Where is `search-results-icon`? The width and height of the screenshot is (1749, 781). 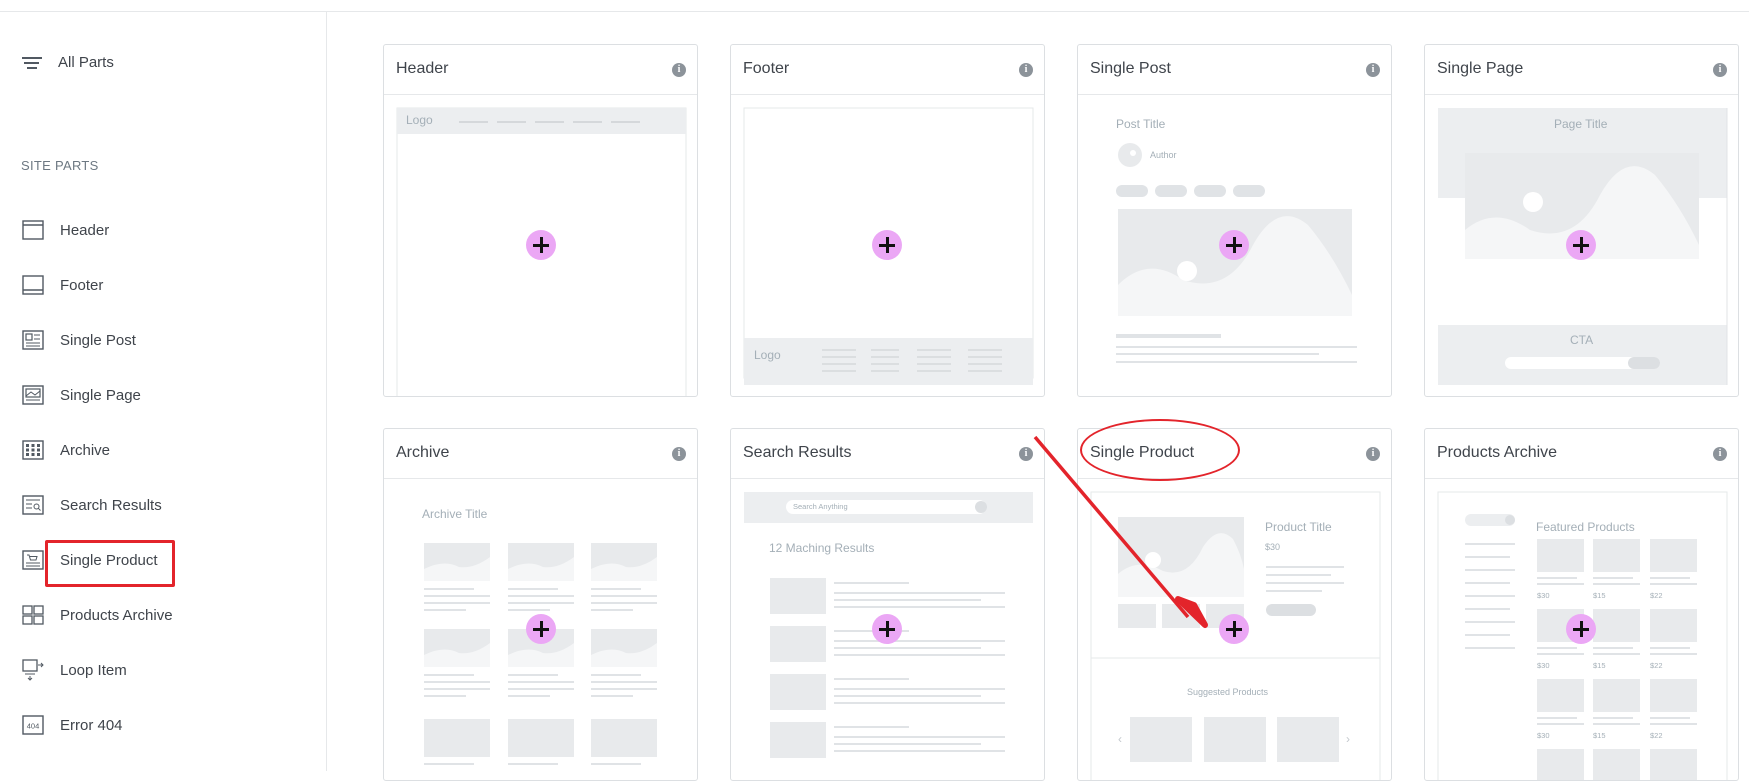 search-results-icon is located at coordinates (33, 505).